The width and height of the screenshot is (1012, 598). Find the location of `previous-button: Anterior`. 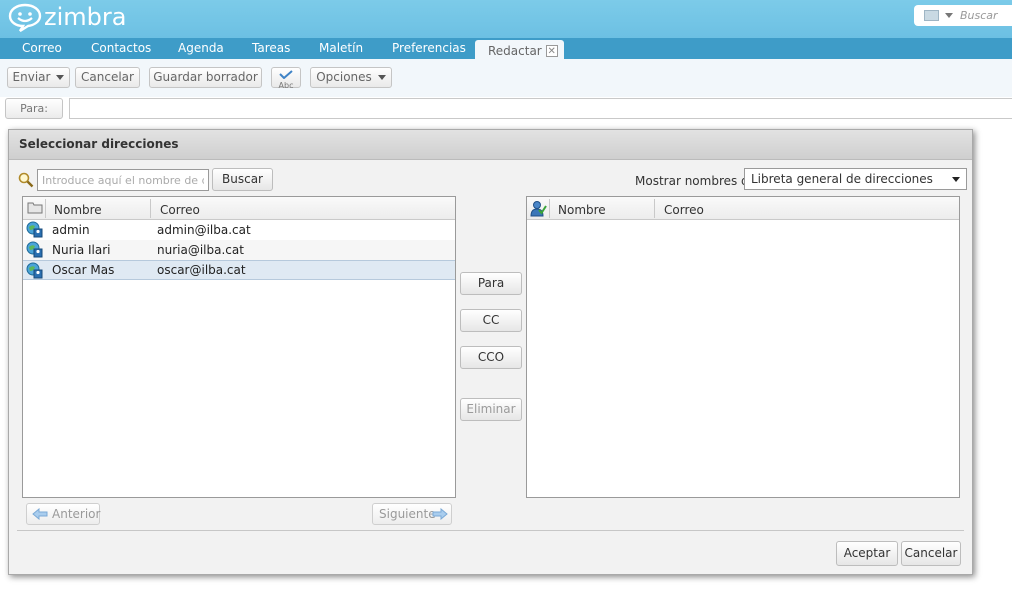

previous-button: Anterior is located at coordinates (63, 514).